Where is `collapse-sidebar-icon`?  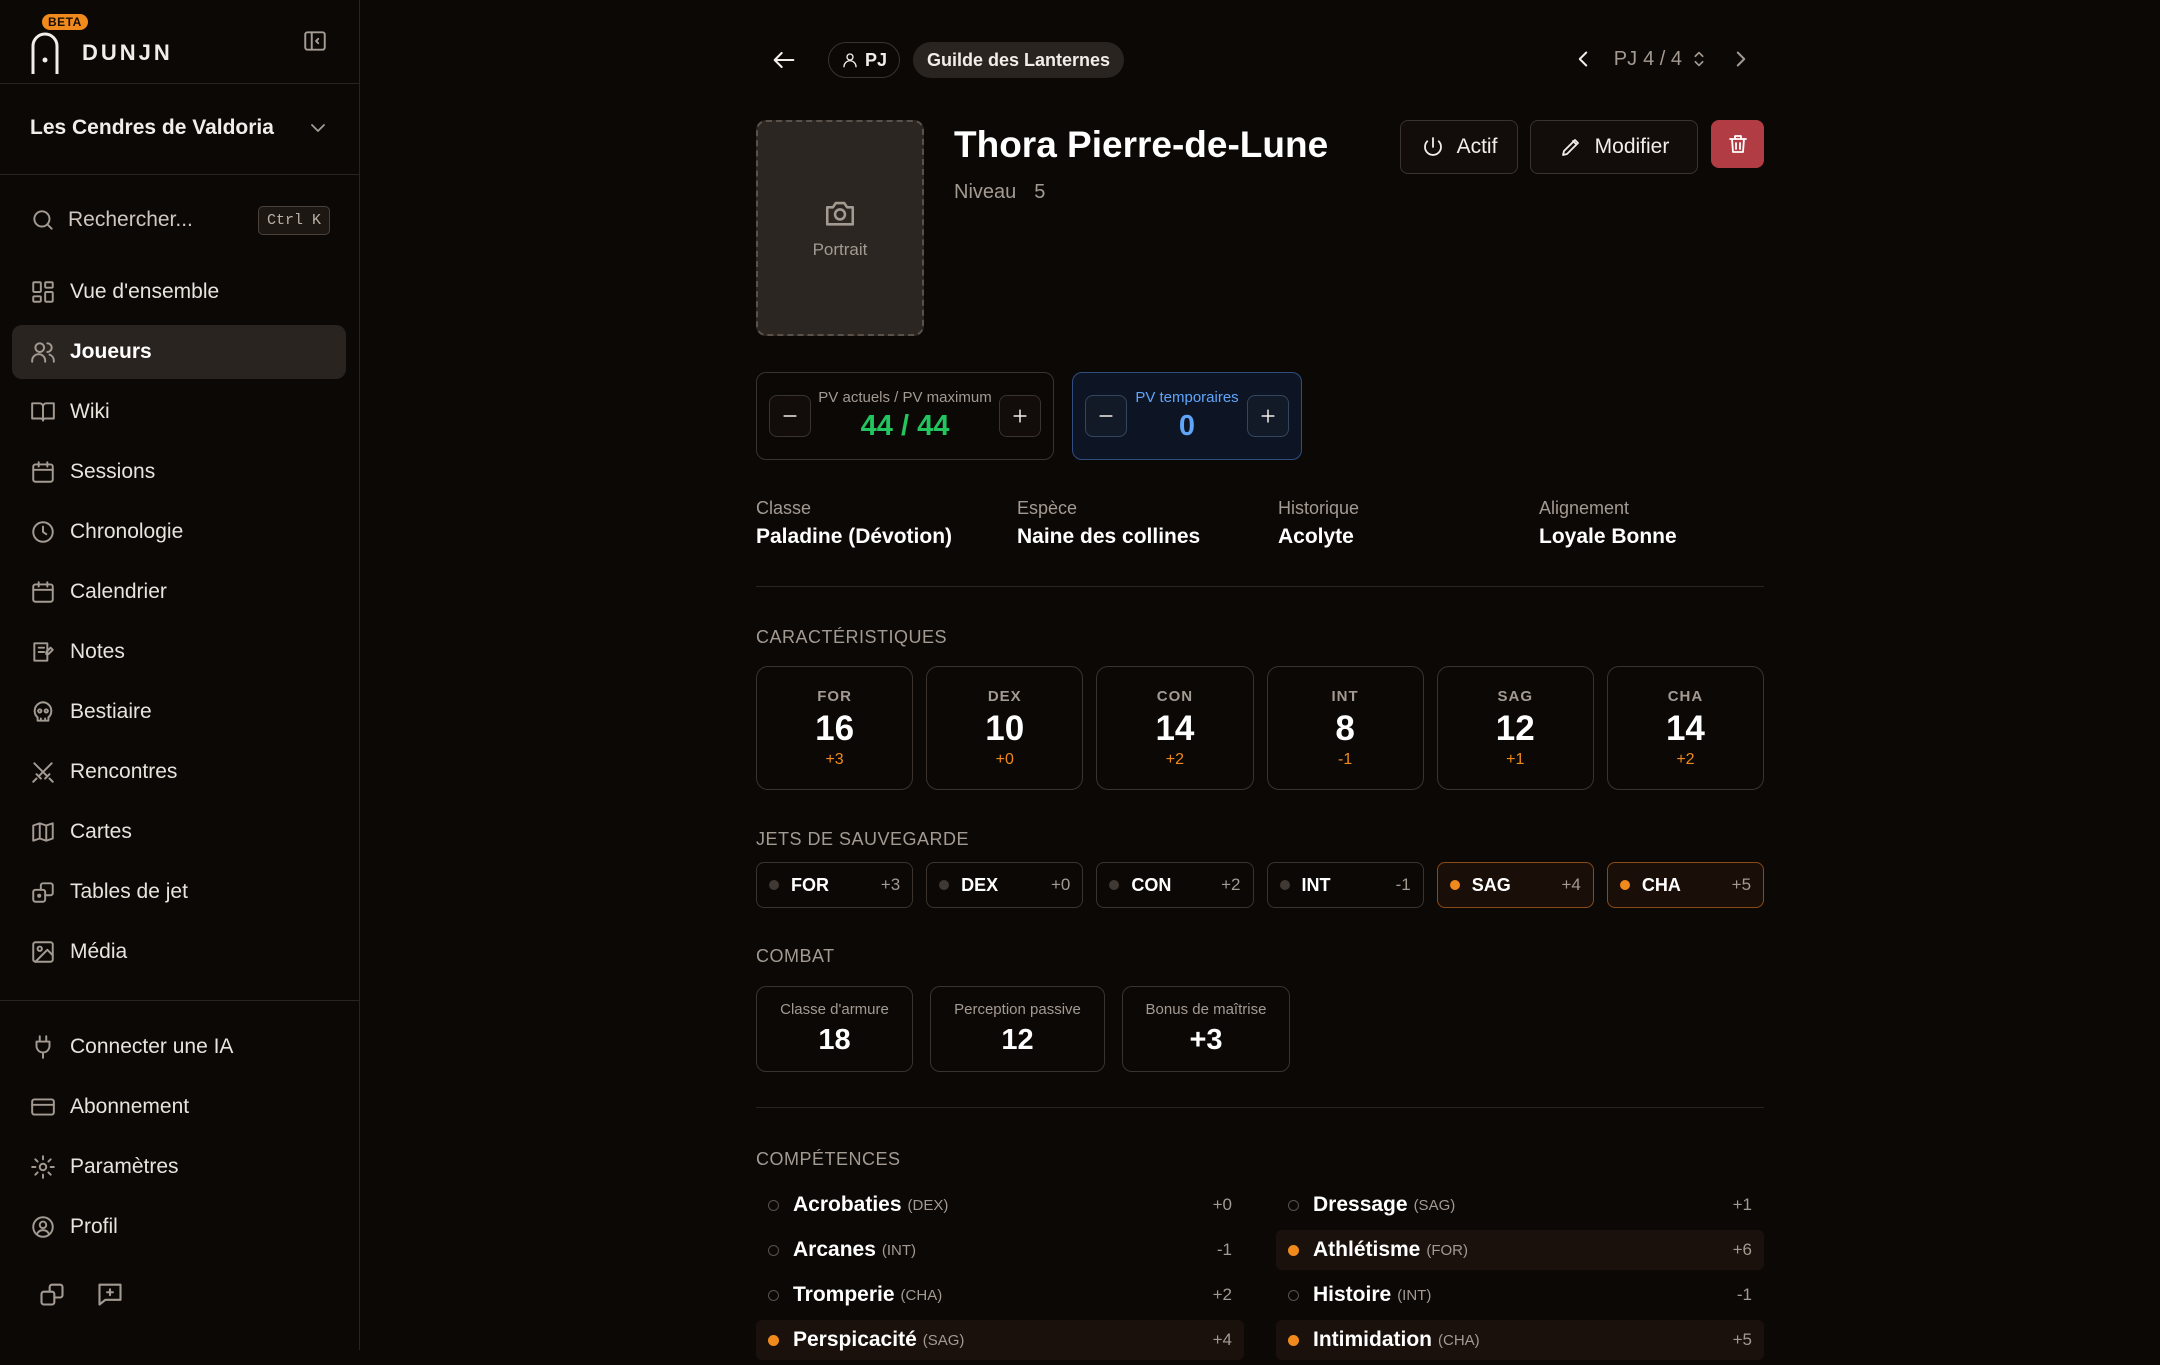
collapse-sidebar-icon is located at coordinates (315, 41).